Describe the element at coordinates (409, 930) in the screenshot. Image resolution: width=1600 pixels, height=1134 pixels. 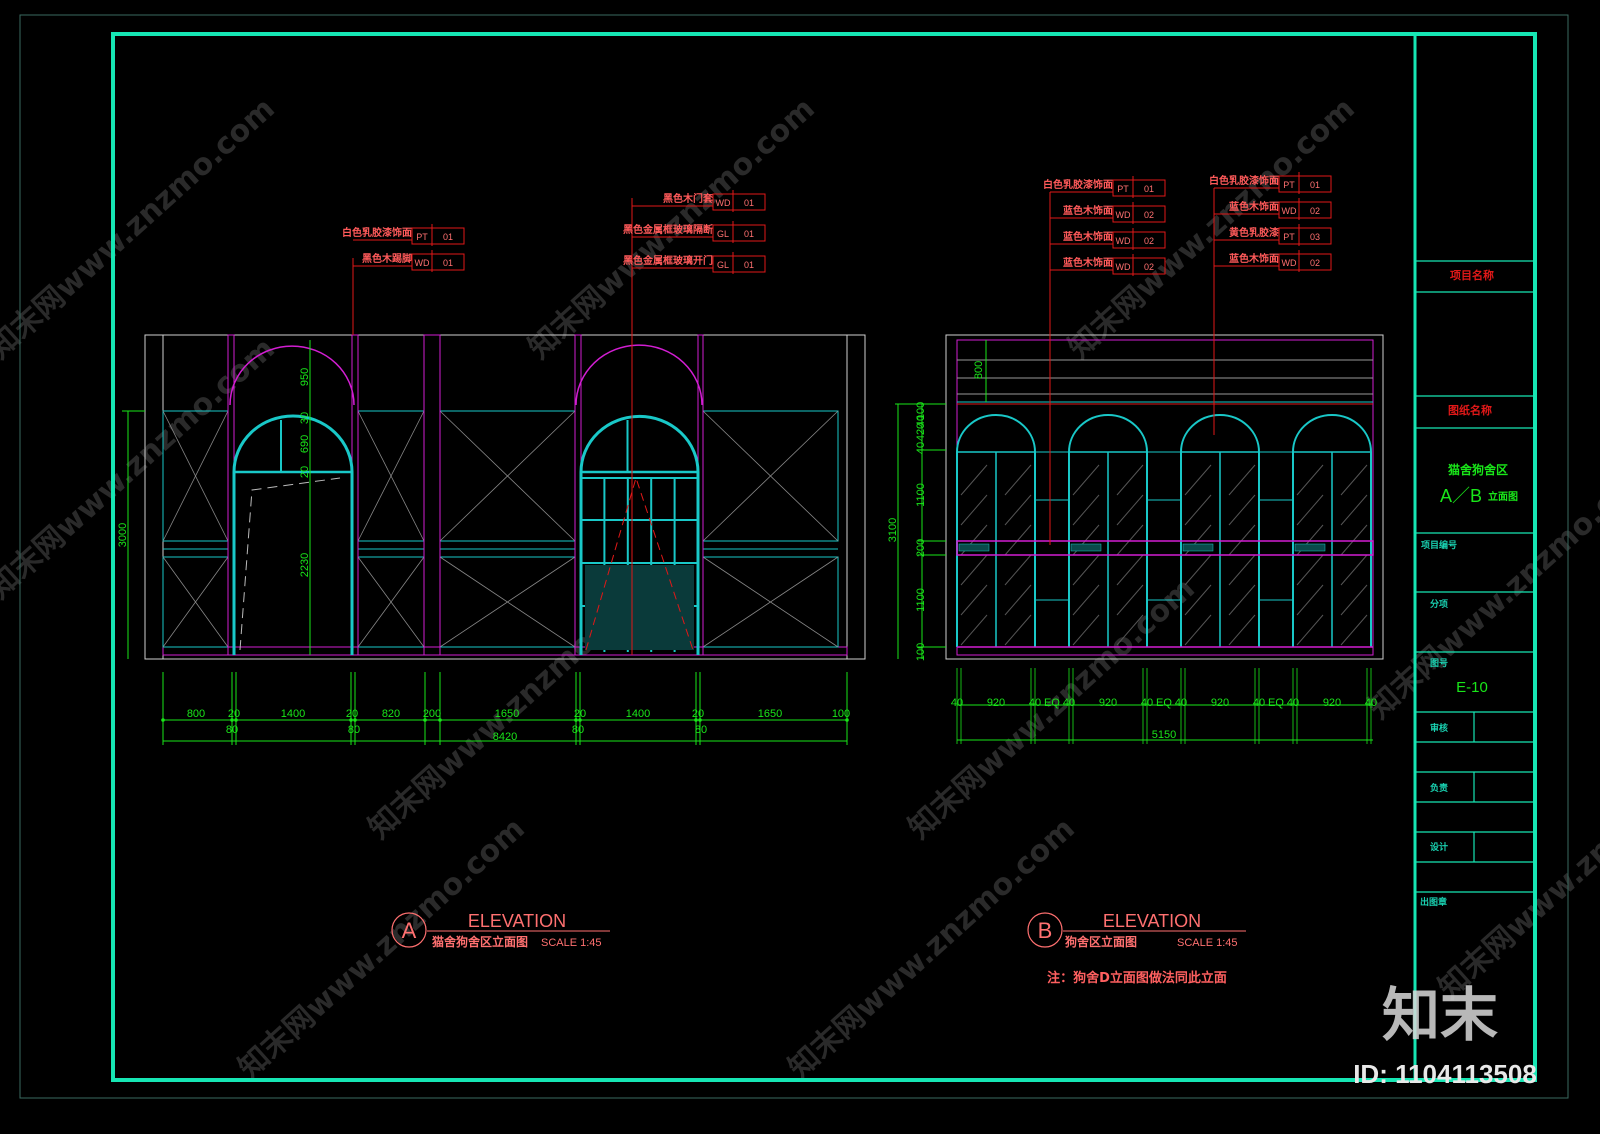
I see `marker-a: A` at that location.